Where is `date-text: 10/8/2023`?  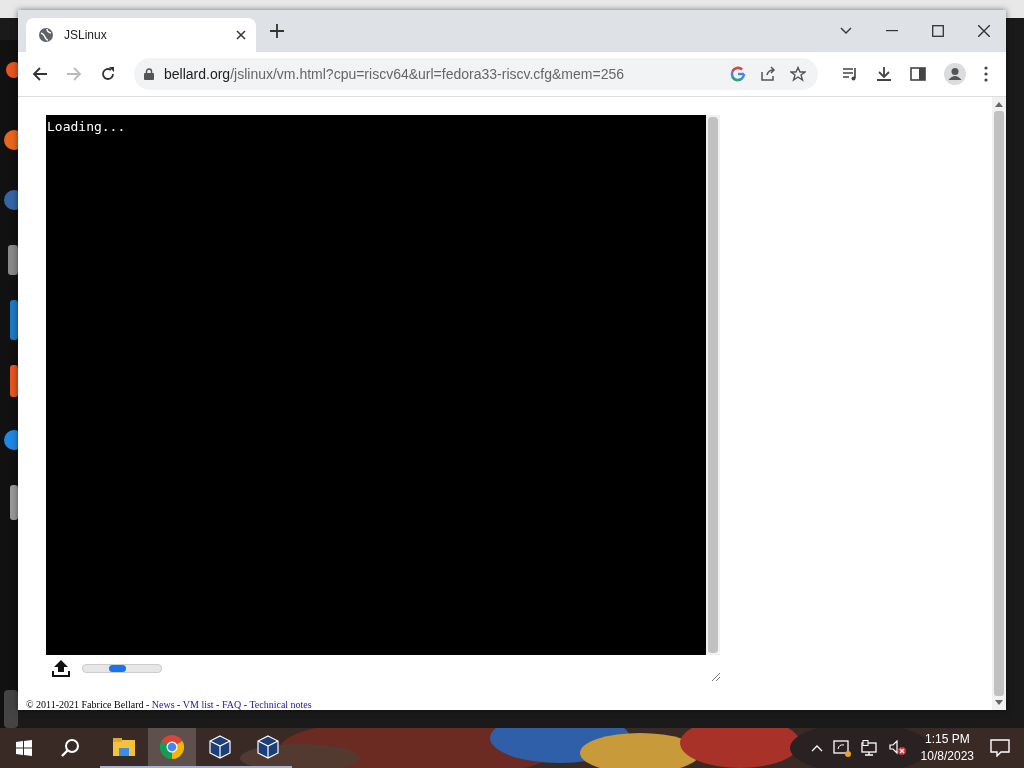 date-text: 10/8/2023 is located at coordinates (947, 756).